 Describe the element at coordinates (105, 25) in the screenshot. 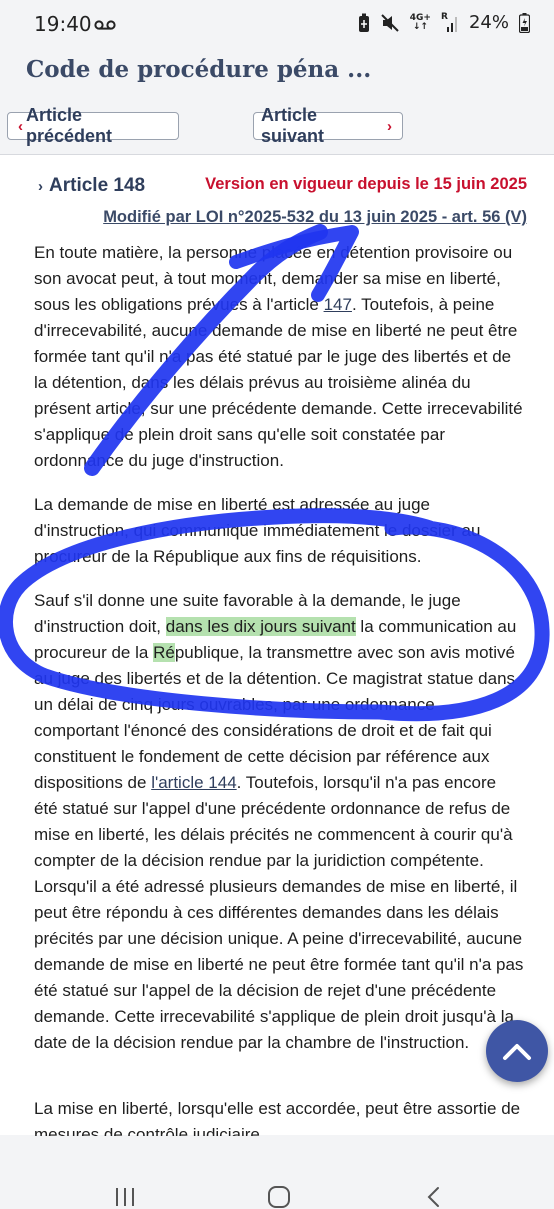

I see `voicemail-icon` at that location.